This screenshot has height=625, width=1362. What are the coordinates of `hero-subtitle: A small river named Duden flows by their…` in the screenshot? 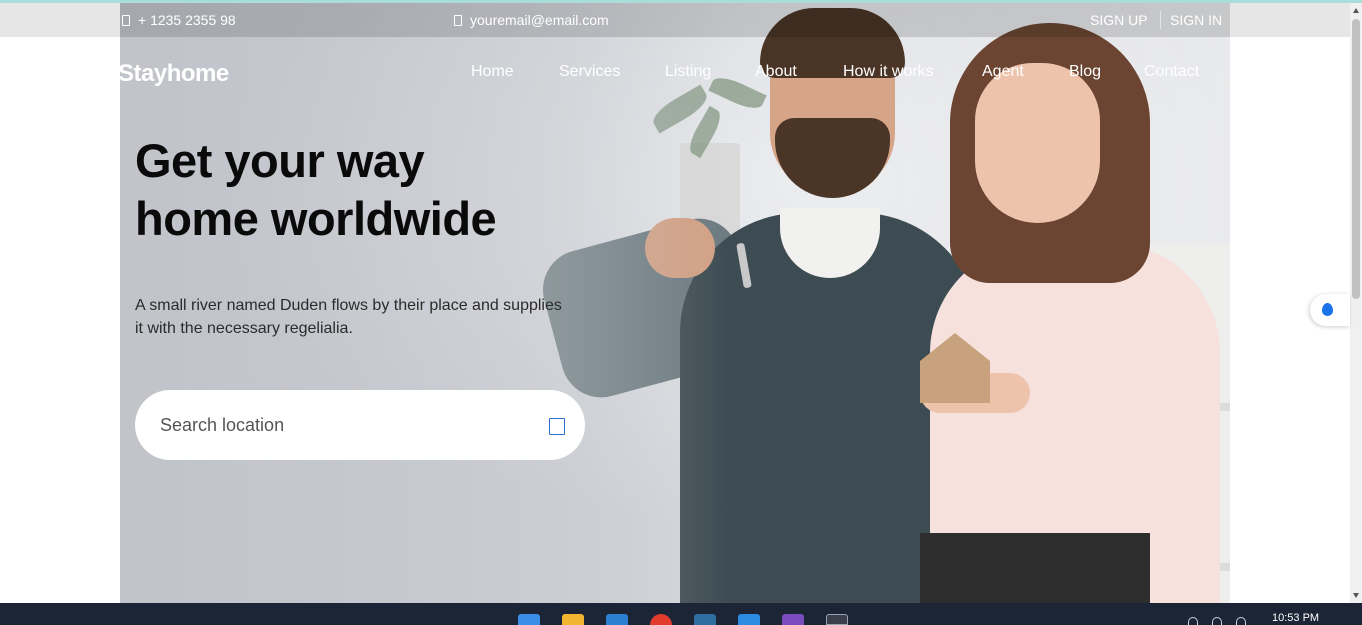 It's located at (348, 317).